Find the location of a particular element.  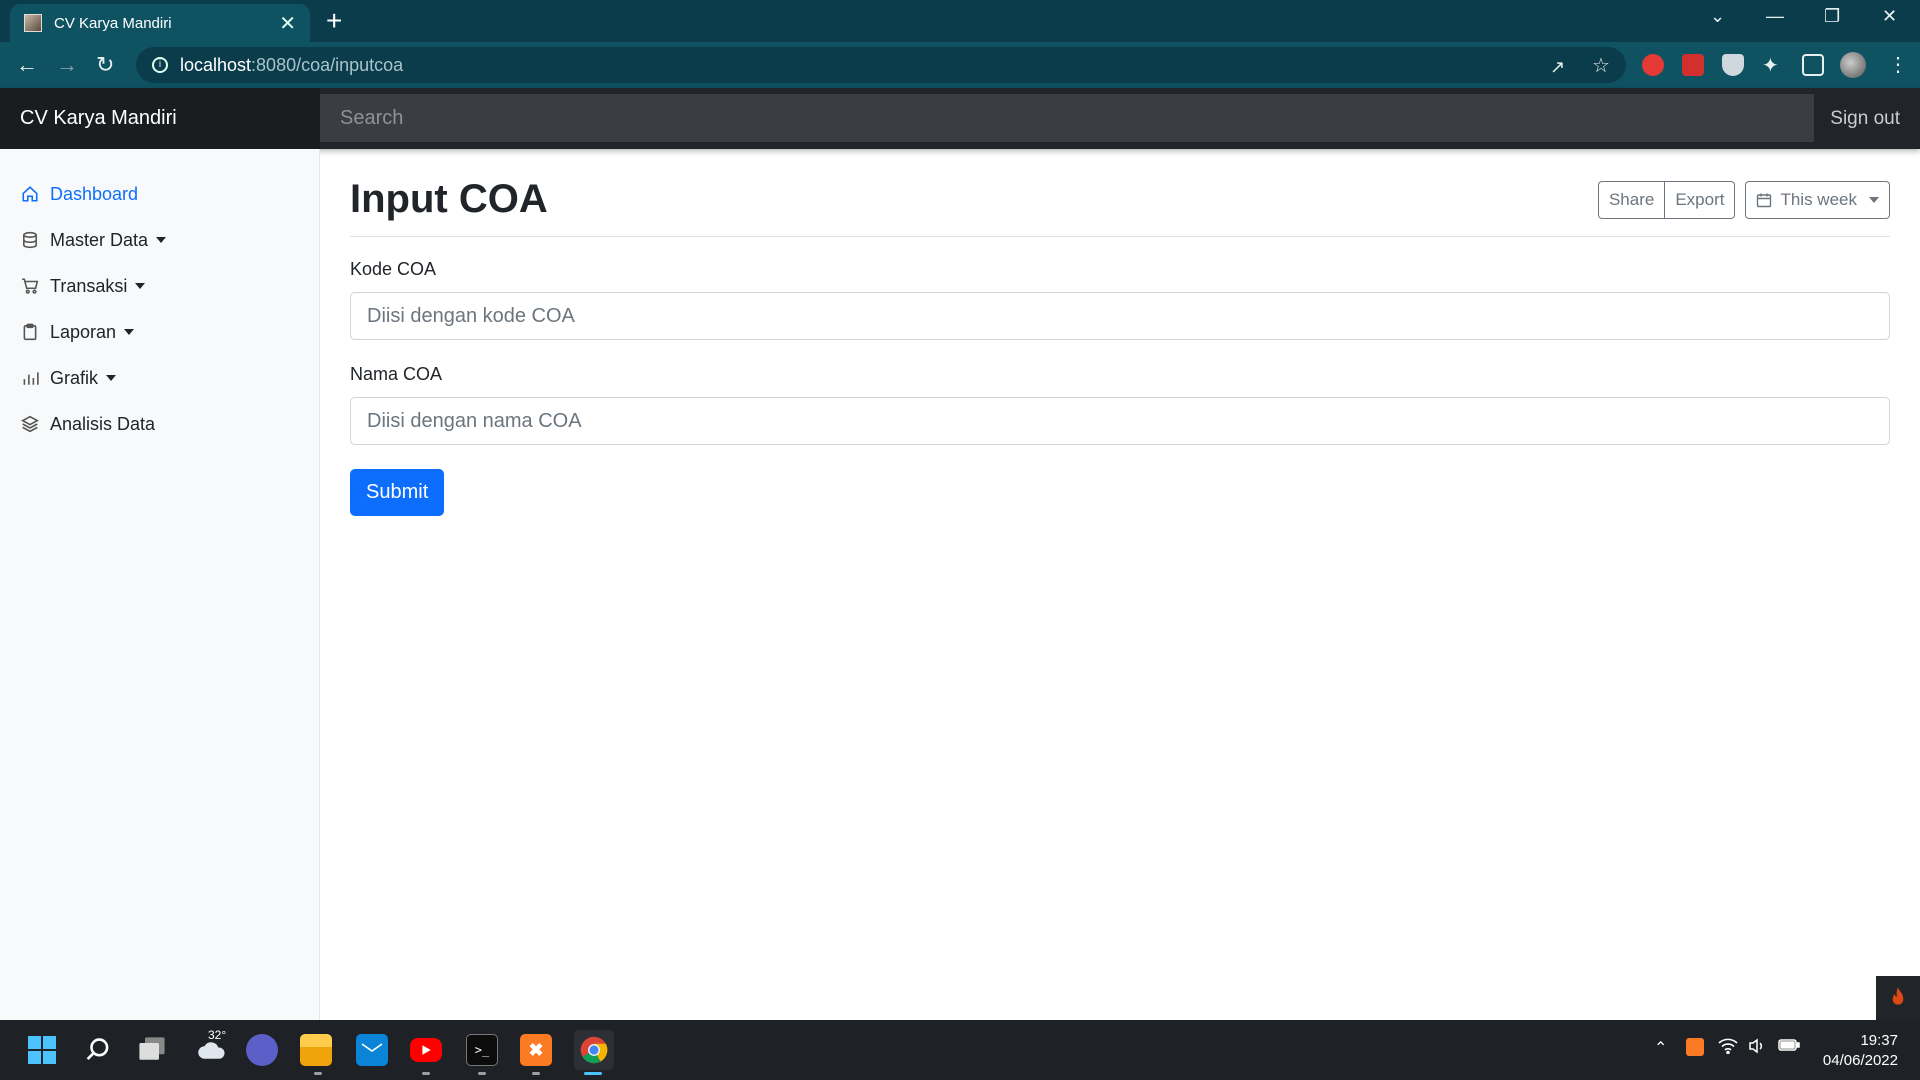

task-view-icon is located at coordinates (152, 1050).